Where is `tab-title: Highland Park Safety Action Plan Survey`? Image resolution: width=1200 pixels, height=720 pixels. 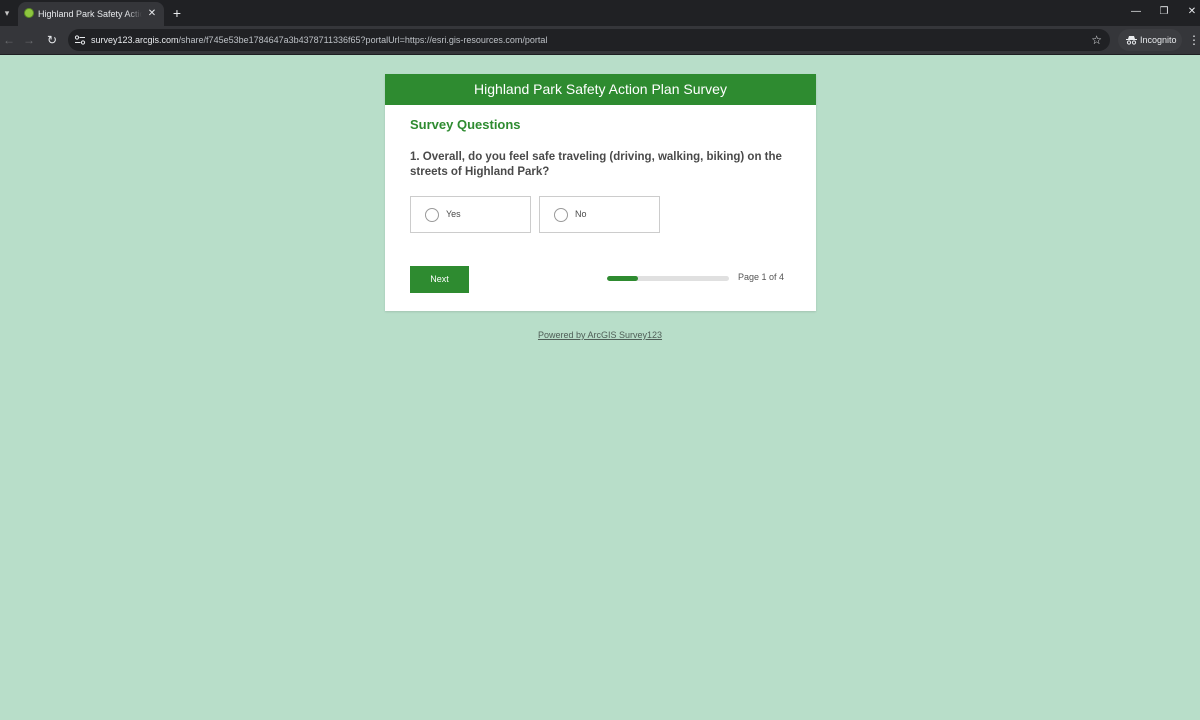 tab-title: Highland Park Safety Action Plan Survey is located at coordinates (90, 14).